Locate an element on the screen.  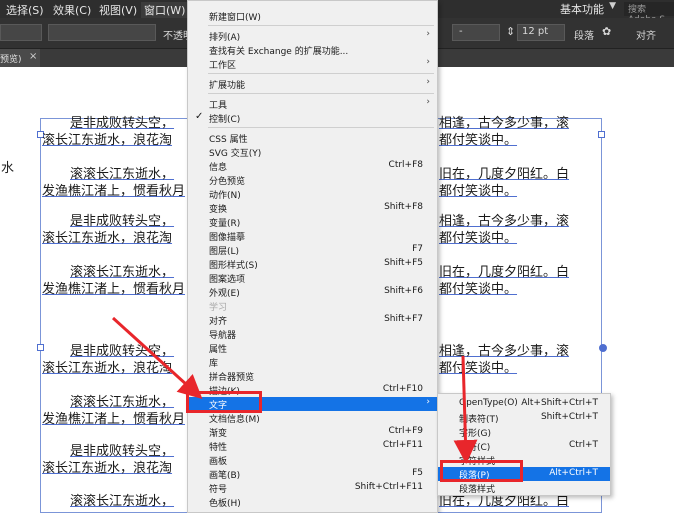
menu-item-label: 图层(L) is located at coordinates (224, 252).